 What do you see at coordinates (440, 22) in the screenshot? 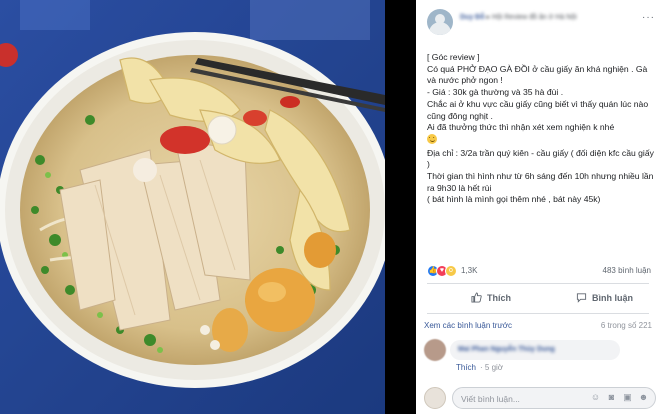
I see `author-avatar` at bounding box center [440, 22].